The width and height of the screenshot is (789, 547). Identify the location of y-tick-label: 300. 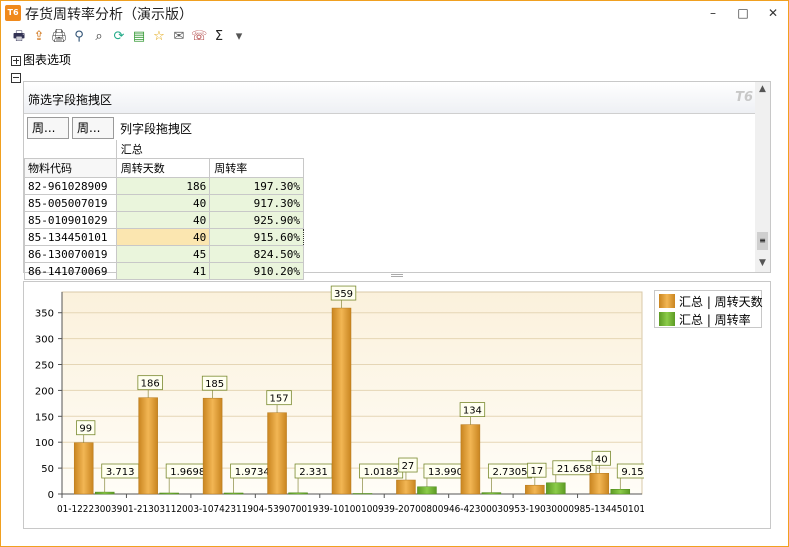
(44, 340).